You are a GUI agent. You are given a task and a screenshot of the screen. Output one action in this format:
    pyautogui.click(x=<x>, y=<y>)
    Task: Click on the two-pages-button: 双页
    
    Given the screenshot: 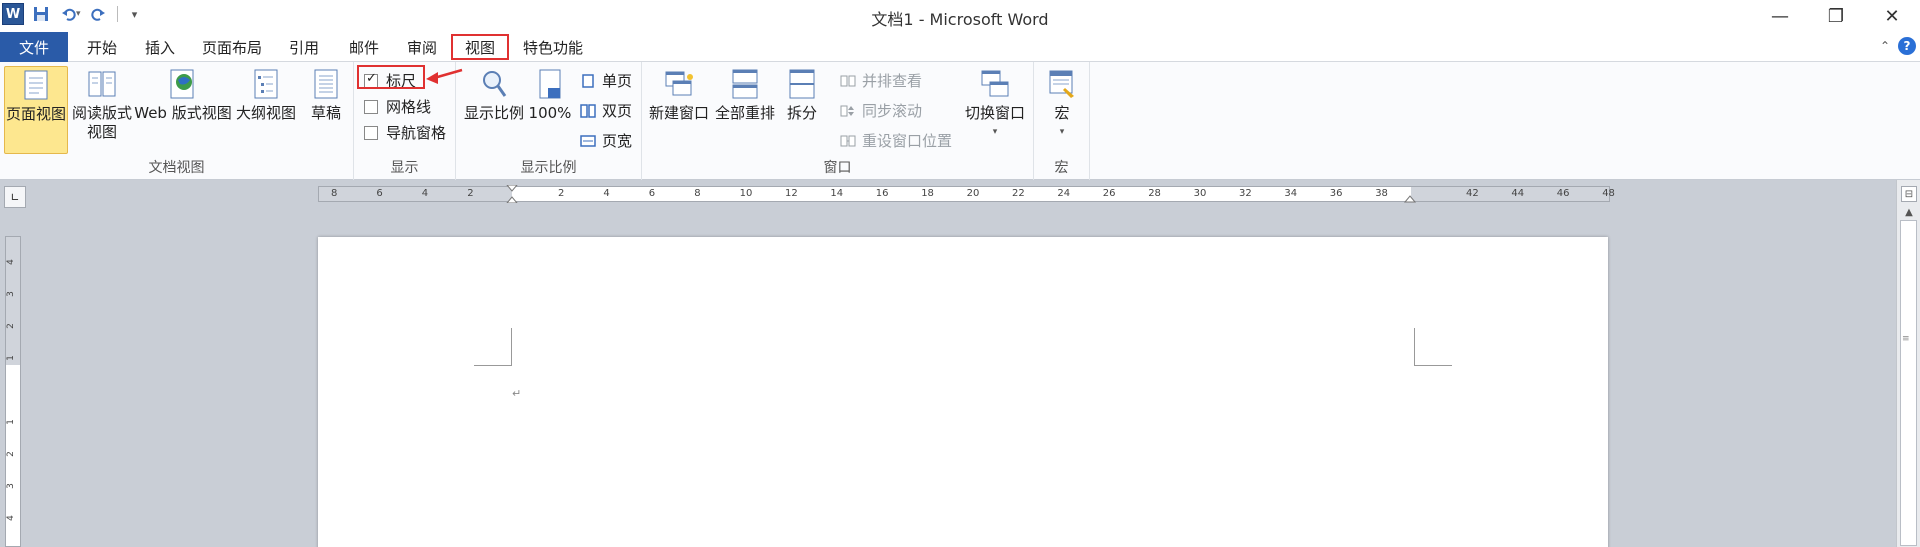 What is the action you would take?
    pyautogui.click(x=606, y=110)
    